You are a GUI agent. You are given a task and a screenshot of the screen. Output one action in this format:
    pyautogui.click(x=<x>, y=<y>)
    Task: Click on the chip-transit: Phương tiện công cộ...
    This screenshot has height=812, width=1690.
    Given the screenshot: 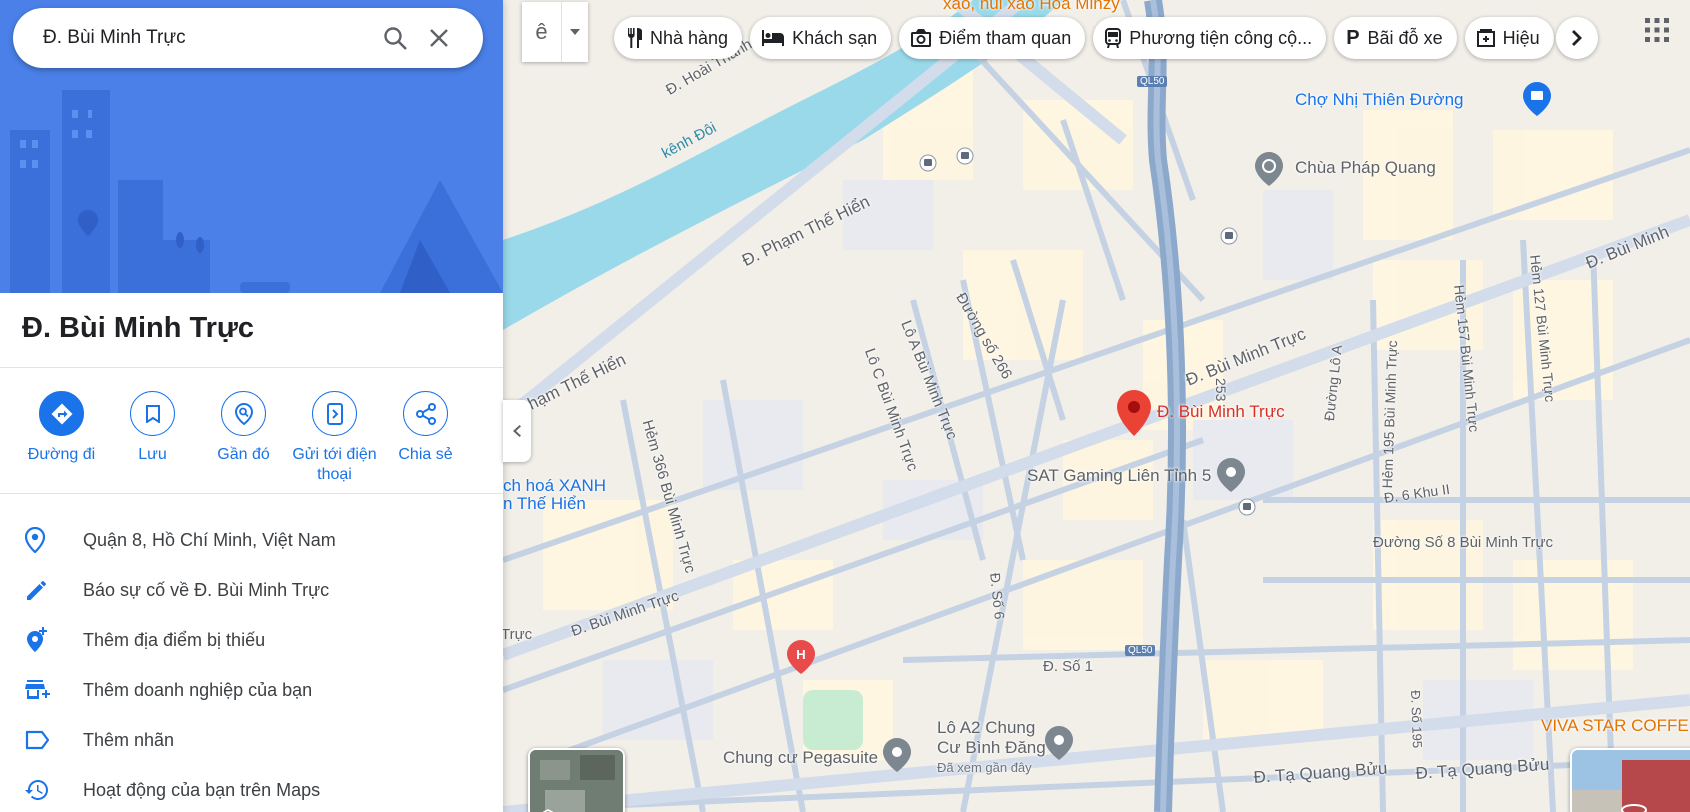 What is the action you would take?
    pyautogui.click(x=1210, y=38)
    